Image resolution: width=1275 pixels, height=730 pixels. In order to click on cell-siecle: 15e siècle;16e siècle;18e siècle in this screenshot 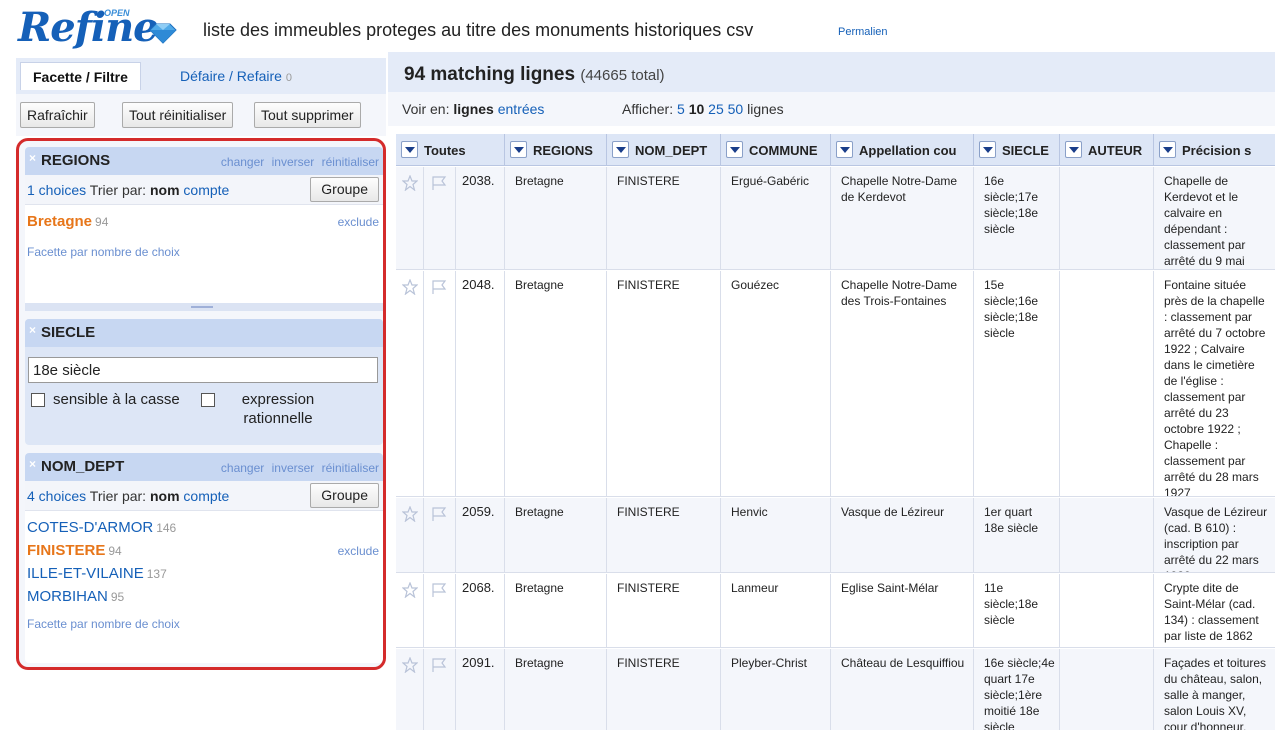, I will do `click(1017, 383)`.